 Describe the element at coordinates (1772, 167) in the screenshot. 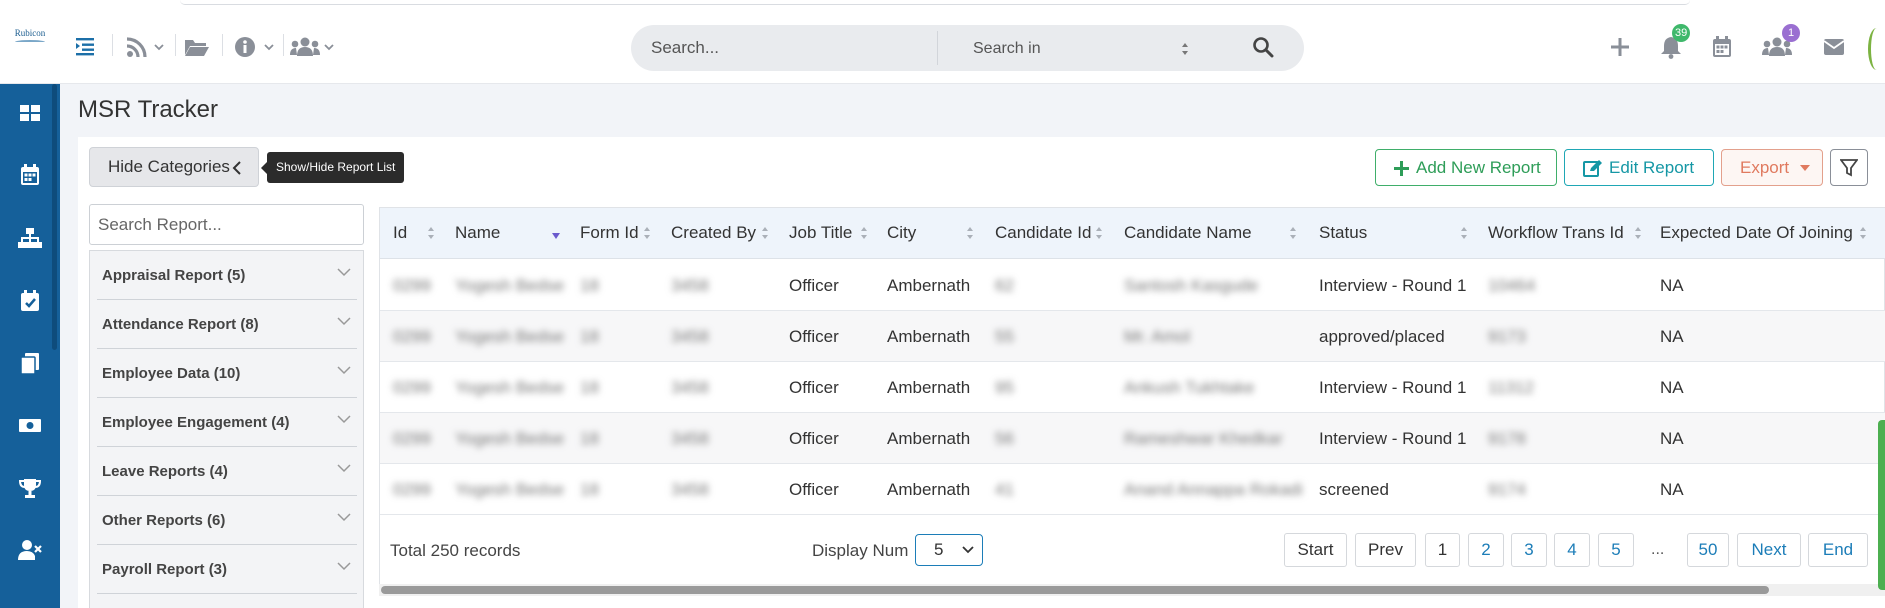

I see `export-button: Export` at that location.